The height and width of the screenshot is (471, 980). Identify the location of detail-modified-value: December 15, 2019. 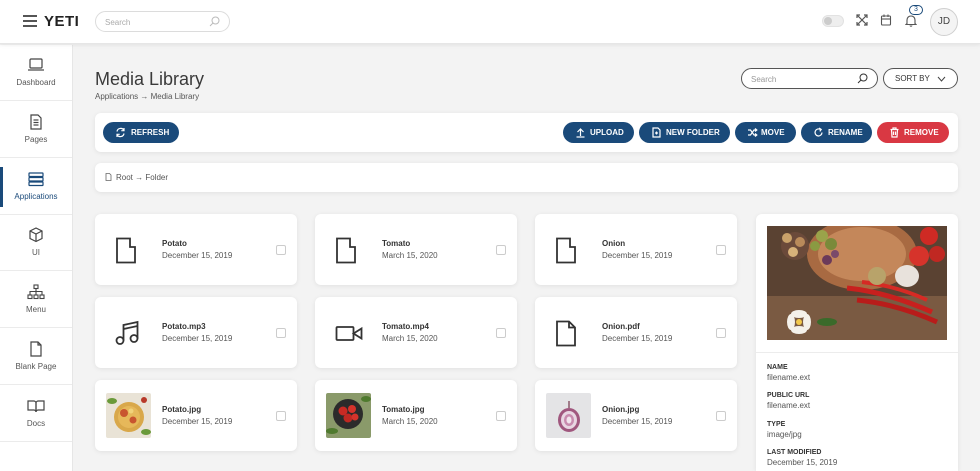
(802, 462).